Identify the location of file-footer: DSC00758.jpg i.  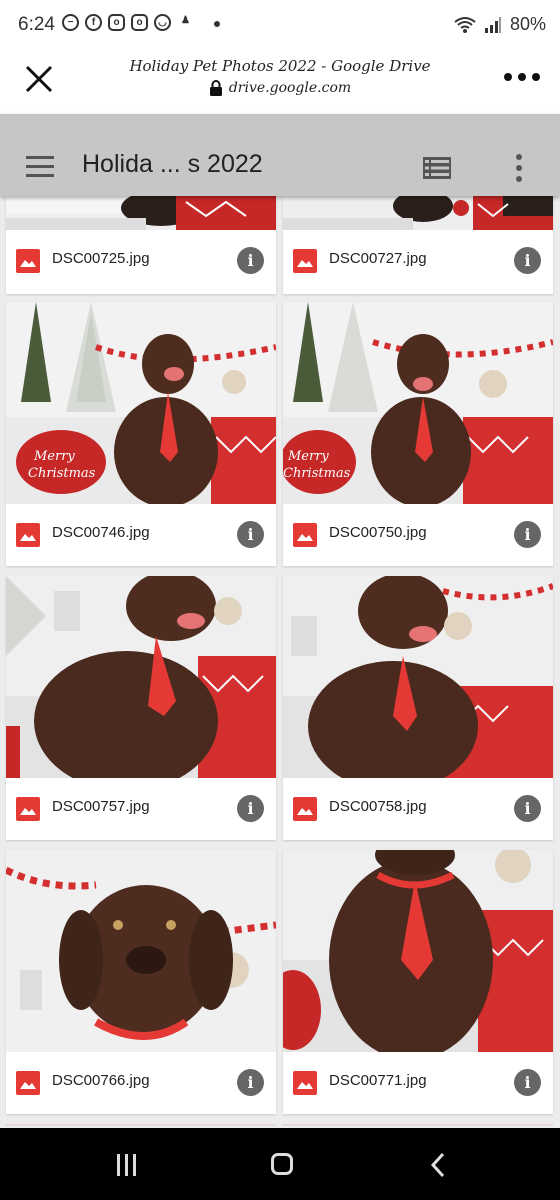
(418, 809).